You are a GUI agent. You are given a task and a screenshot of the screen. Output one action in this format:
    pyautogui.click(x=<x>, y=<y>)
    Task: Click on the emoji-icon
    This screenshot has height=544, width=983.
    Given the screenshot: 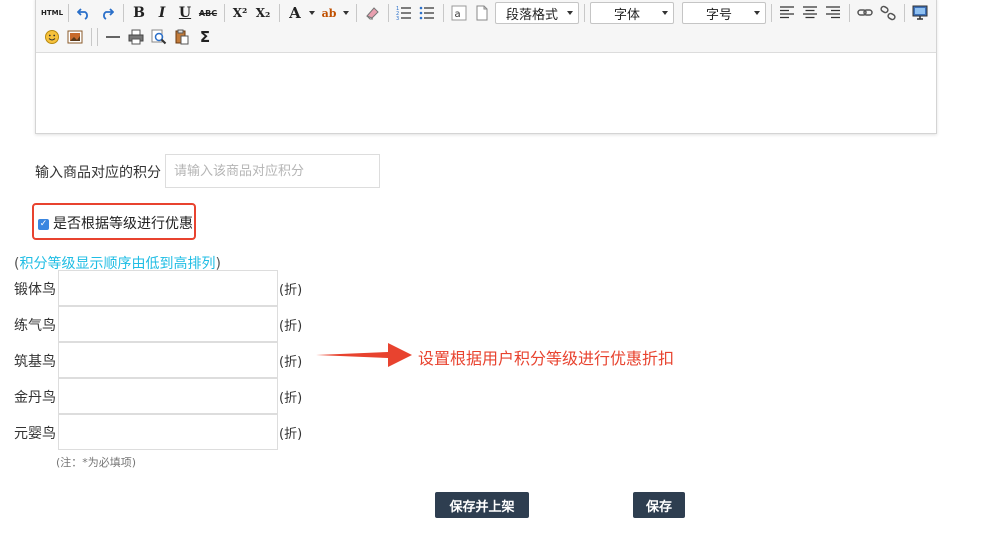 What is the action you would take?
    pyautogui.click(x=52, y=37)
    